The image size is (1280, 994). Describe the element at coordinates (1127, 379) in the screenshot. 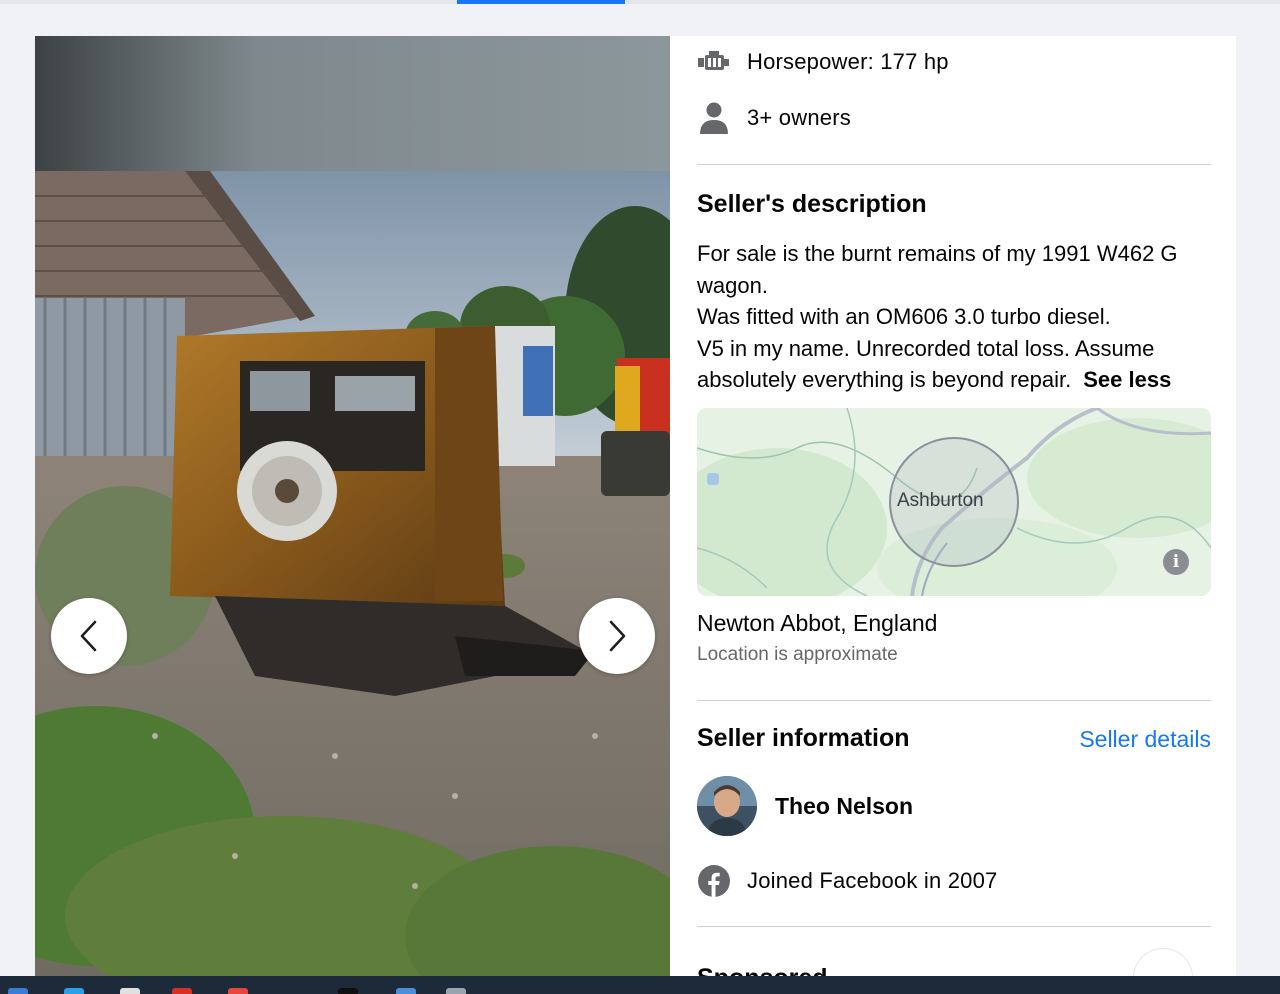

I see `see-less-button: See less` at that location.